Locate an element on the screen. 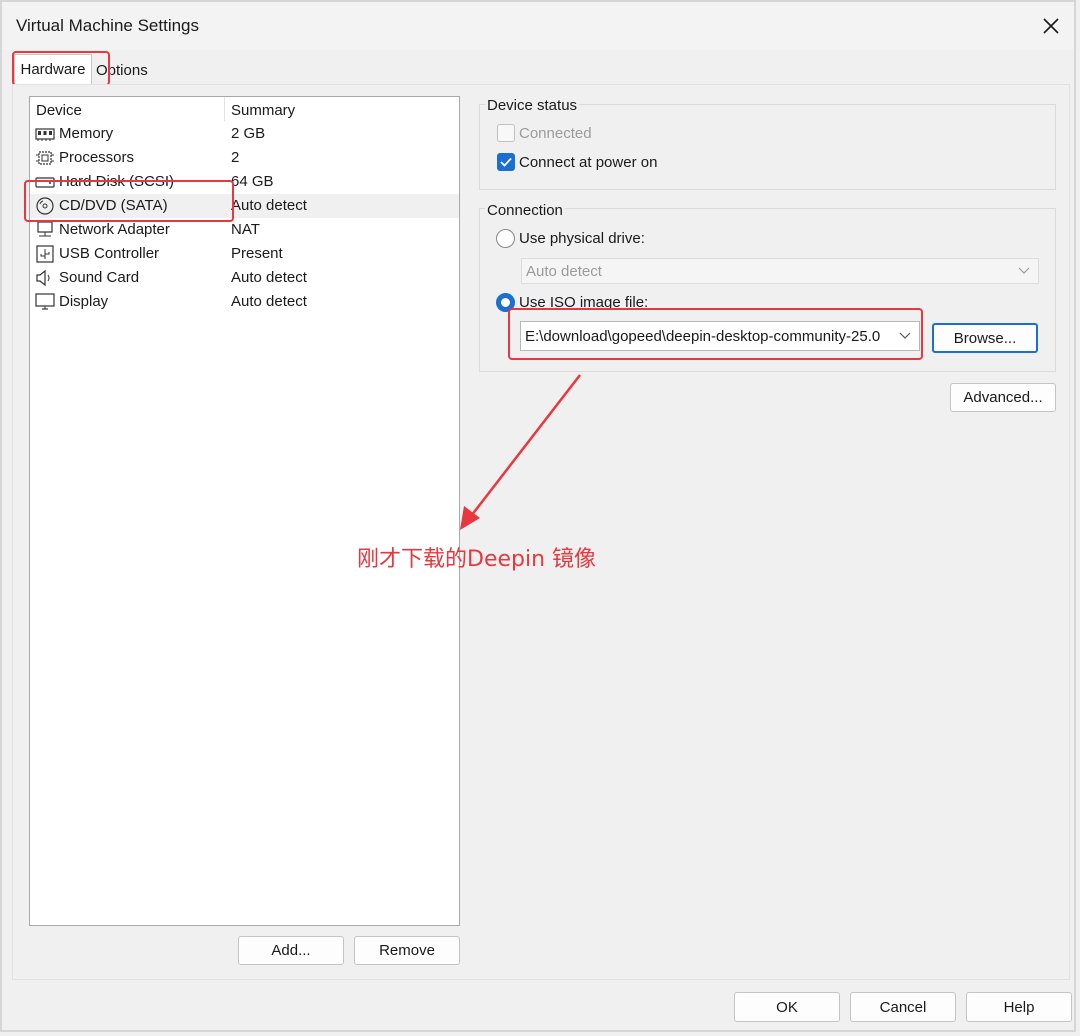 The image size is (1080, 1036). list-item: Processors 2 is located at coordinates (244, 158).